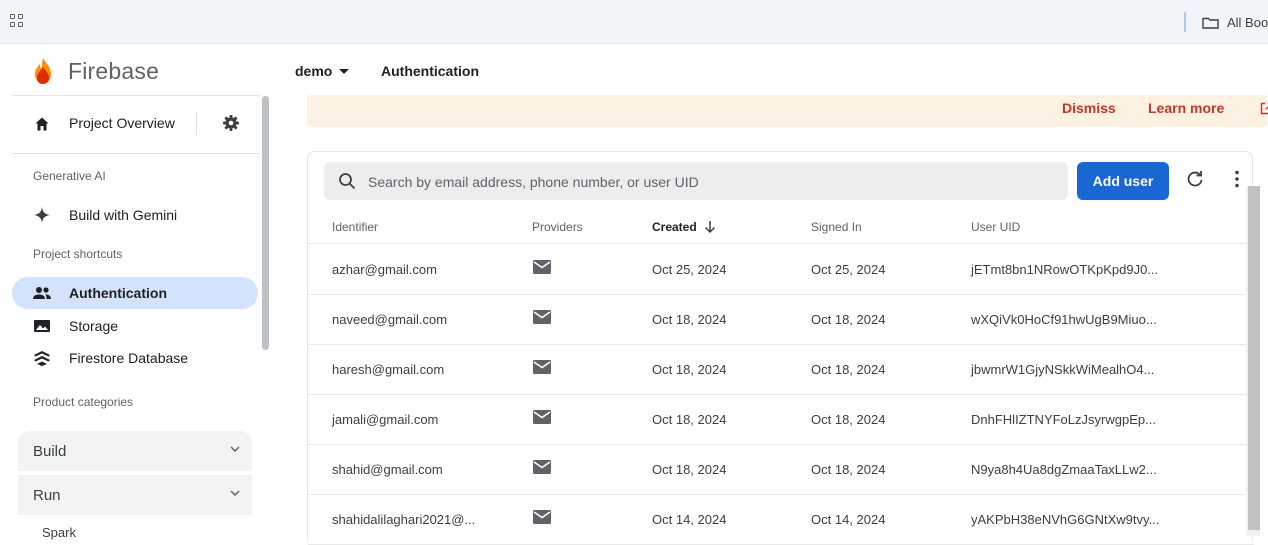 Image resolution: width=1268 pixels, height=545 pixels. What do you see at coordinates (42, 293) in the screenshot?
I see `people-icon` at bounding box center [42, 293].